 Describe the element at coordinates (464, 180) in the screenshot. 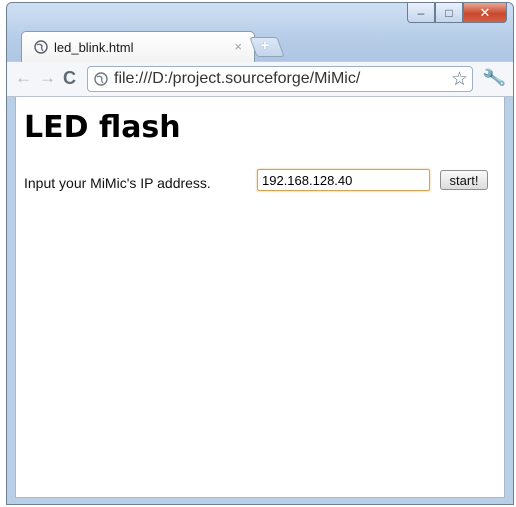

I see `start-button: start!` at that location.